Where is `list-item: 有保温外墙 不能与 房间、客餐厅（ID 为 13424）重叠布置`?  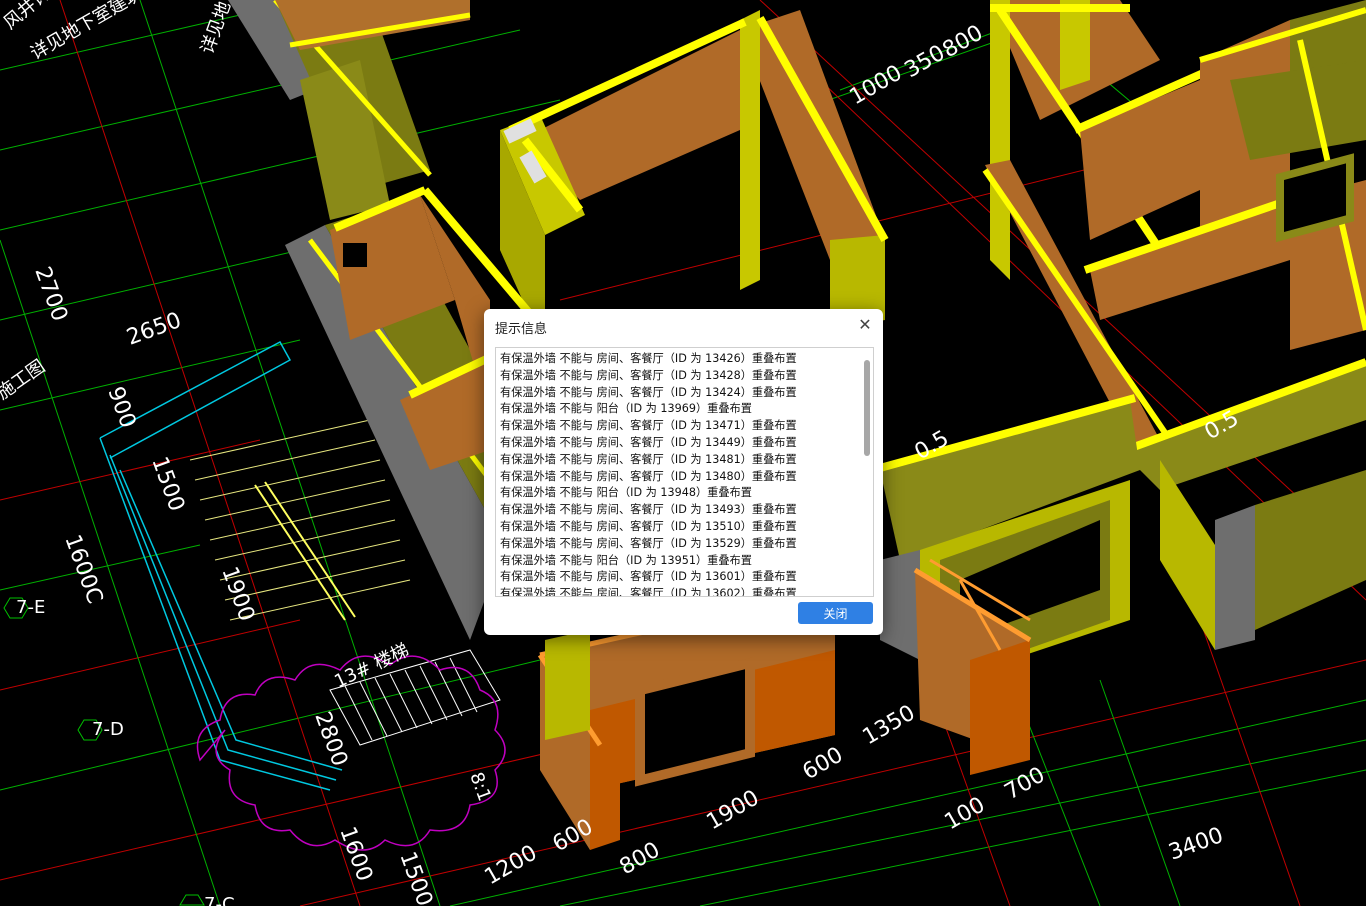 list-item: 有保温外墙 不能与 房间、客餐厅（ID 为 13424）重叠布置 is located at coordinates (648, 392).